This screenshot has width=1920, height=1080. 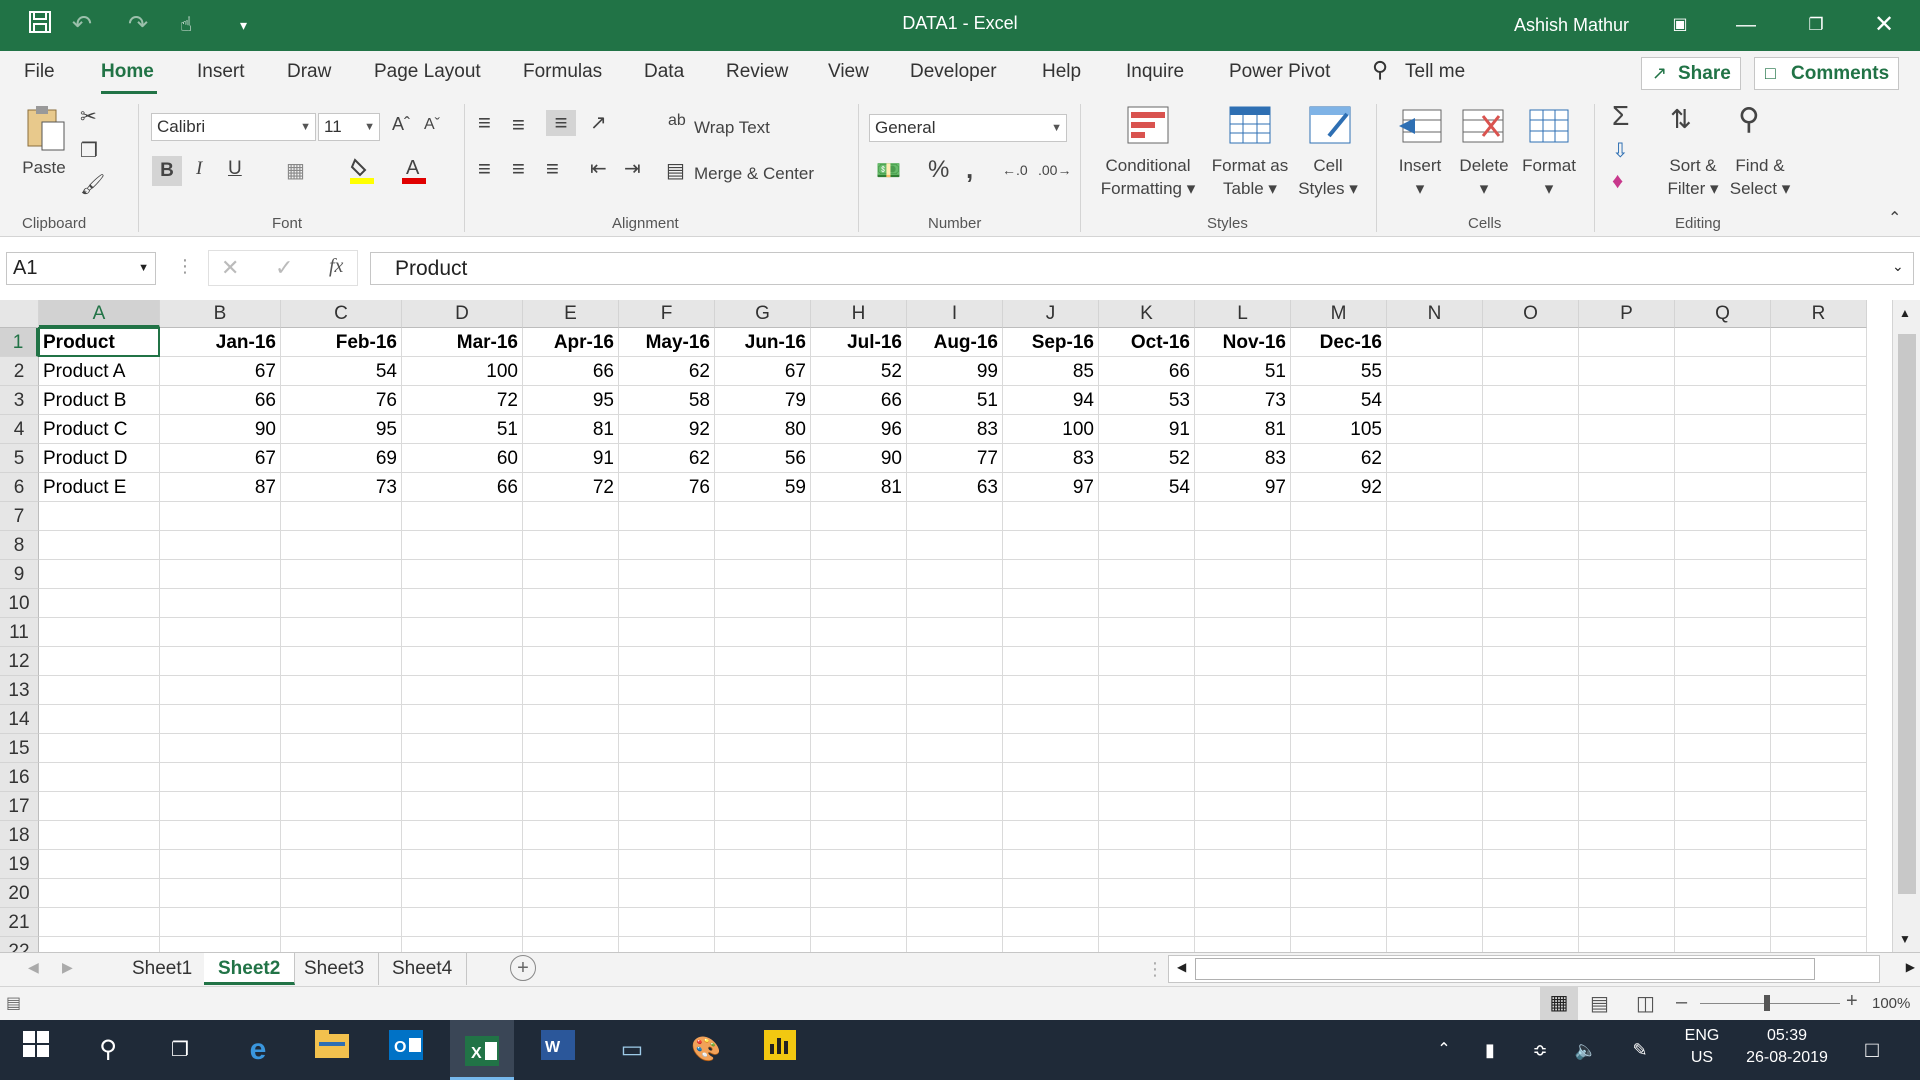 What do you see at coordinates (667, 806) in the screenshot?
I see `cell-f17` at bounding box center [667, 806].